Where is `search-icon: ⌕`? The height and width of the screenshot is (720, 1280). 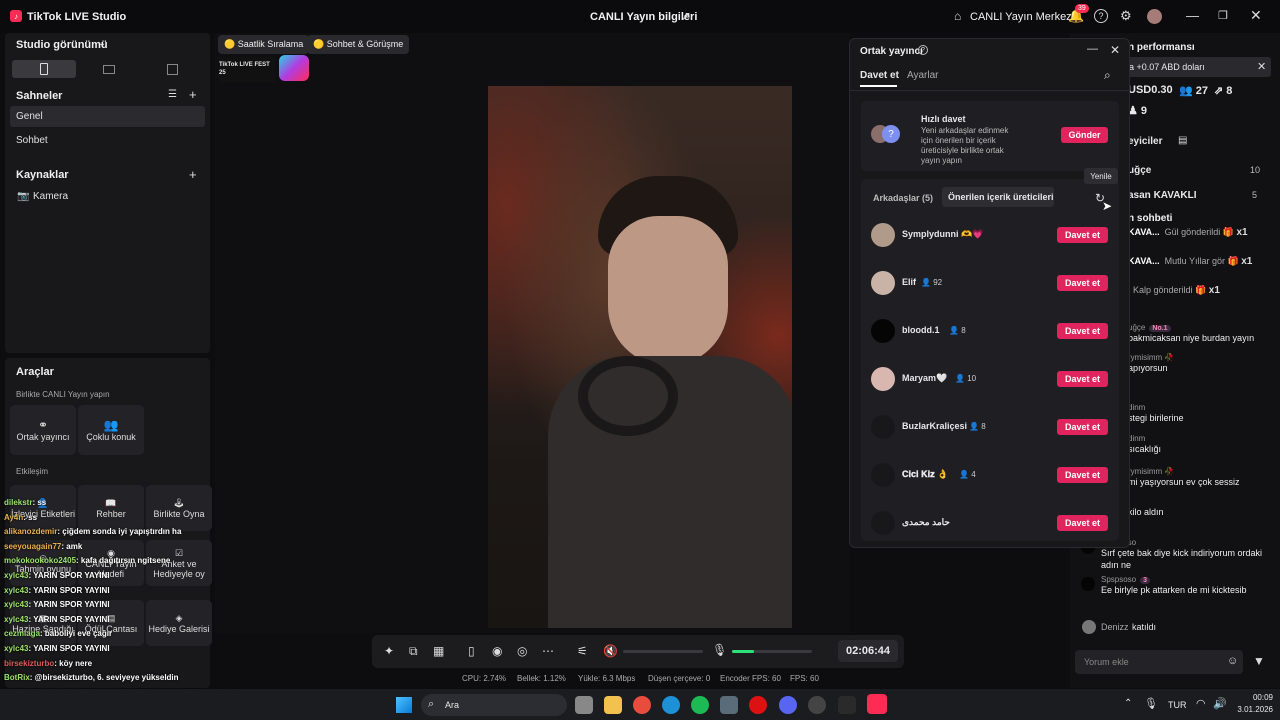
search-icon: ⌕ is located at coordinates (1107, 75).